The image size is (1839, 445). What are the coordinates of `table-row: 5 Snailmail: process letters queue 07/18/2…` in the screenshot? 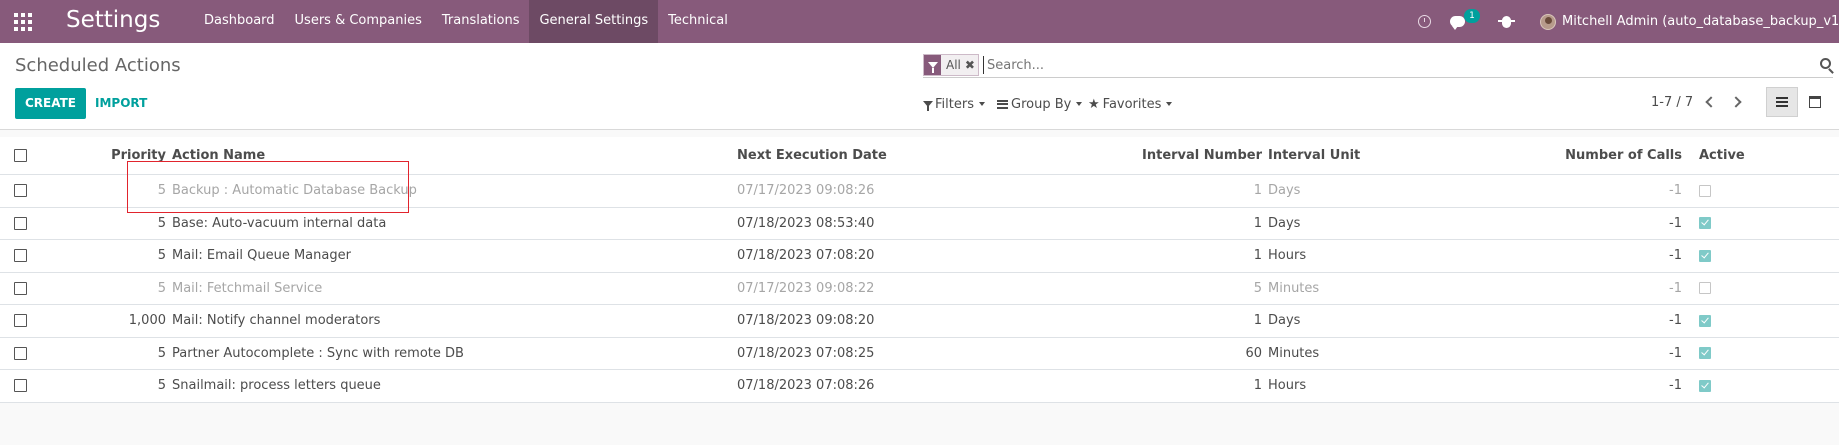 It's located at (919, 386).